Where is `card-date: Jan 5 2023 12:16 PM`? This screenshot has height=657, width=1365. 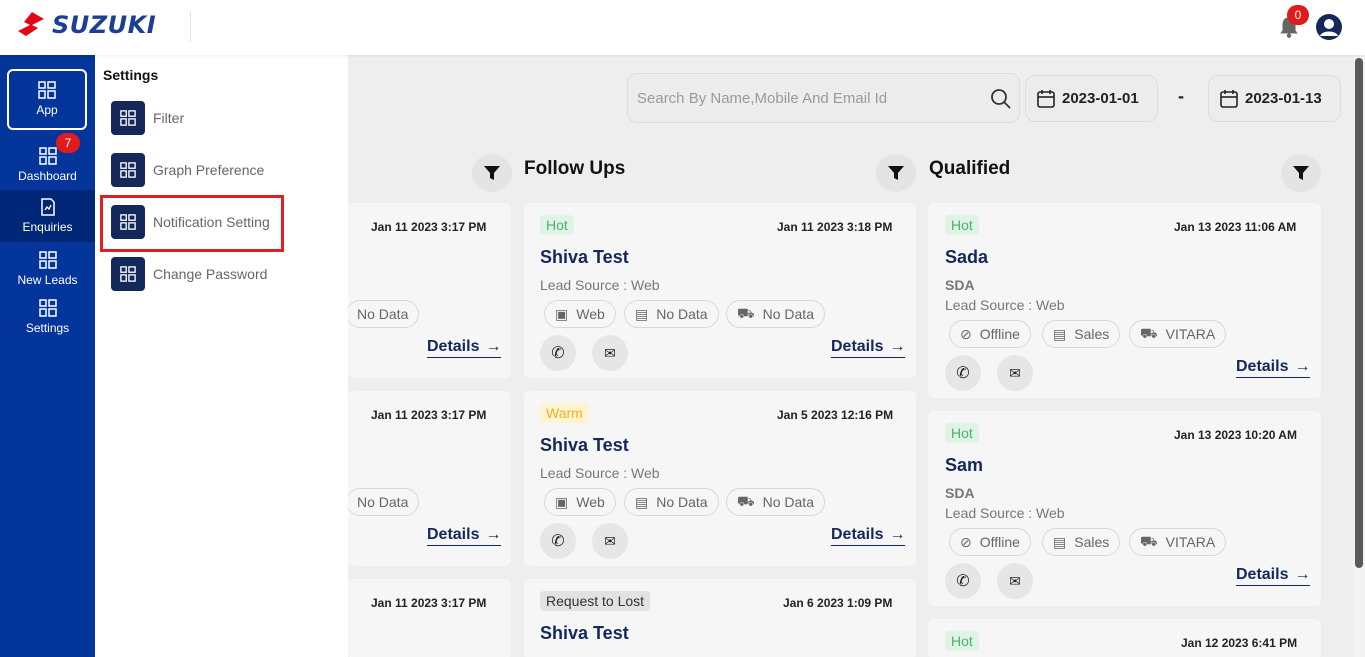
card-date: Jan 5 2023 12:16 PM is located at coordinates (835, 415).